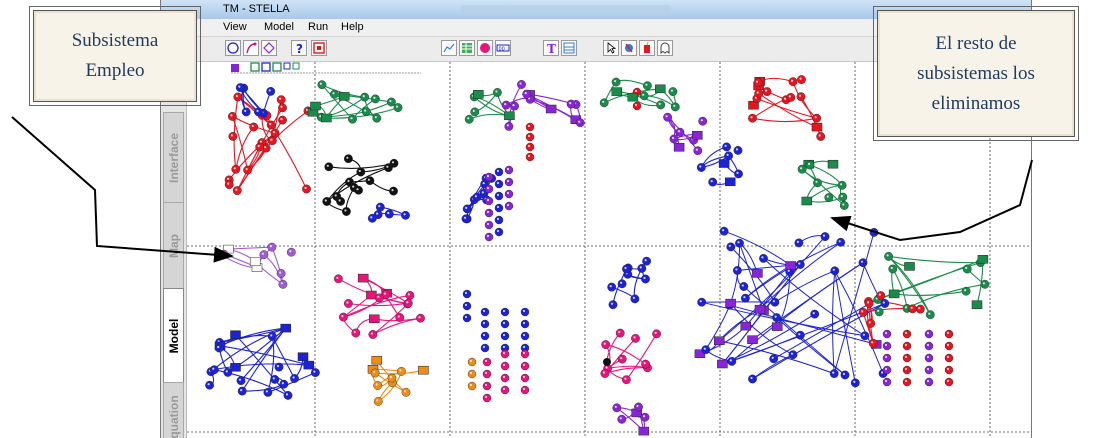  What do you see at coordinates (251, 48) in the screenshot?
I see `connector-tool-icon` at bounding box center [251, 48].